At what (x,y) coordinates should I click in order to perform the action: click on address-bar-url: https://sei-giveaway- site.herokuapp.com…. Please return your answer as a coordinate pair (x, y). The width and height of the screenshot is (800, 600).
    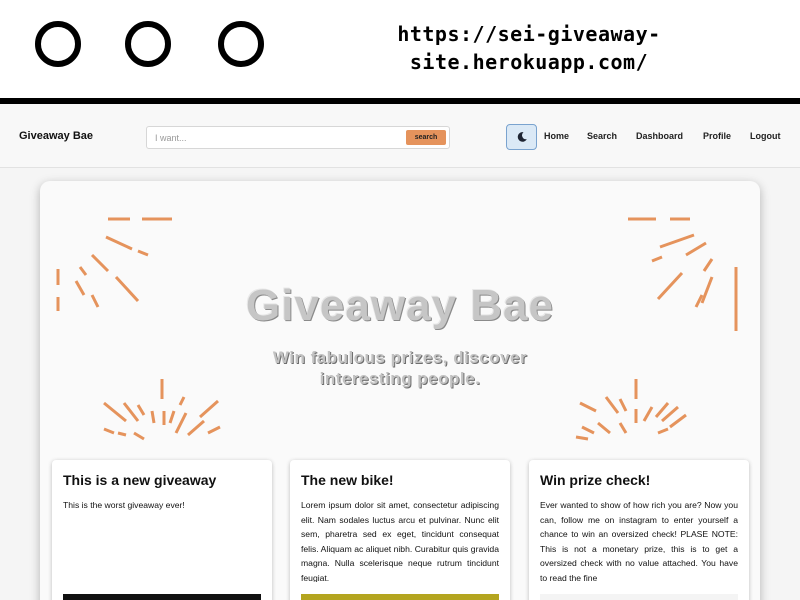
    Looking at the image, I should click on (529, 48).